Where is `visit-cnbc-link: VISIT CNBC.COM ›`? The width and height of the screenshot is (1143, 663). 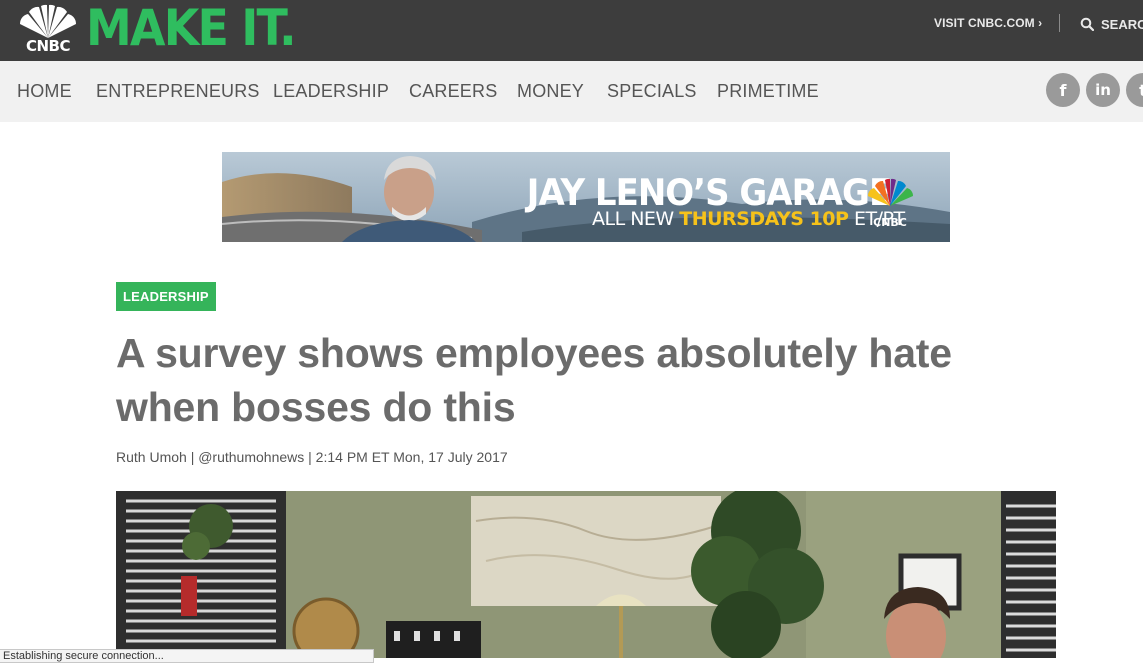
visit-cnbc-link: VISIT CNBC.COM › is located at coordinates (988, 23).